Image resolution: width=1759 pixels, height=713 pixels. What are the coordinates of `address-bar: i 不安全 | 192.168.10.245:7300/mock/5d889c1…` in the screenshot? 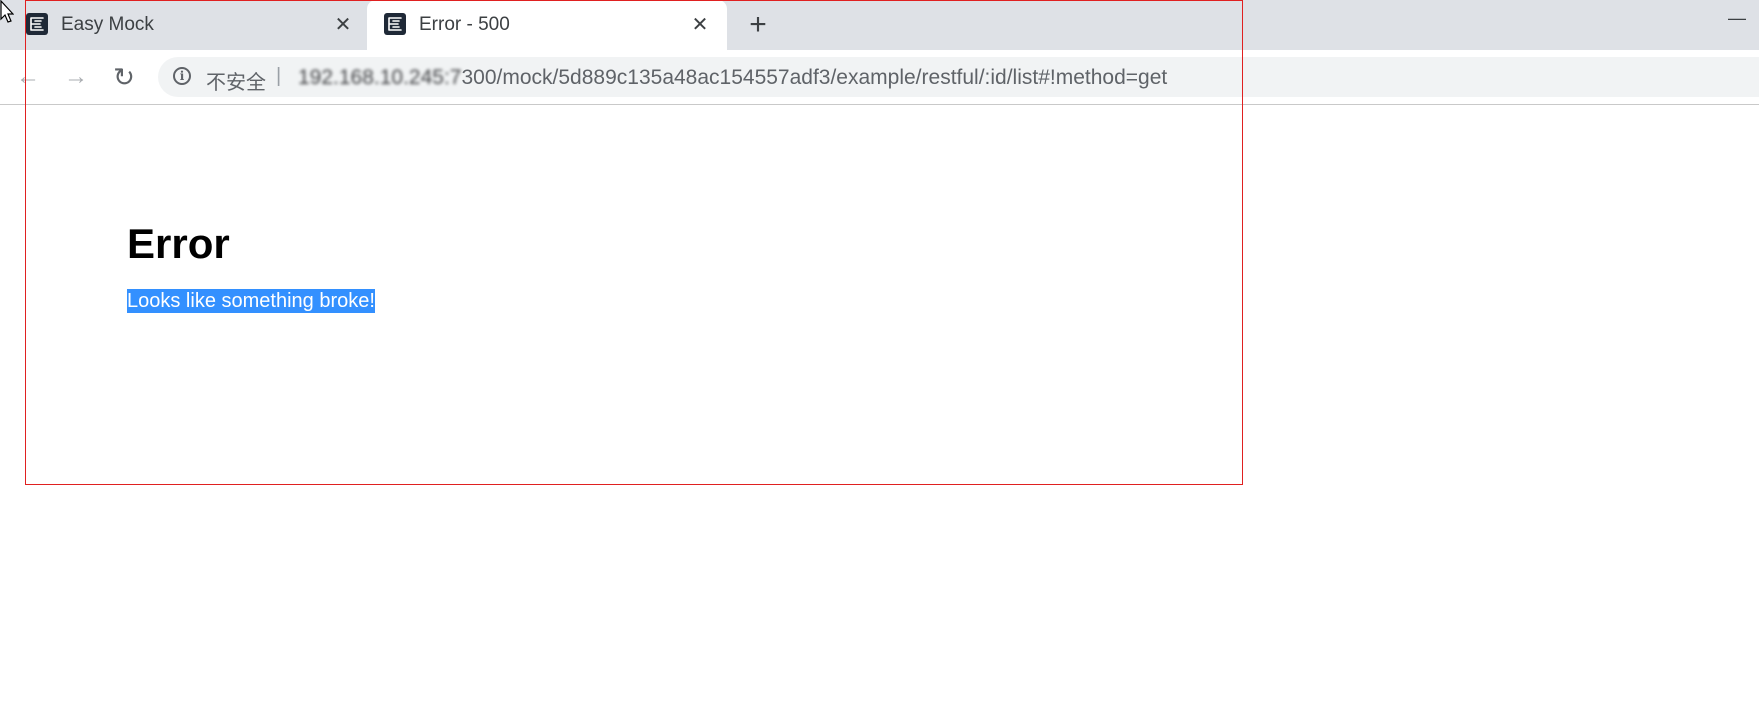 It's located at (958, 77).